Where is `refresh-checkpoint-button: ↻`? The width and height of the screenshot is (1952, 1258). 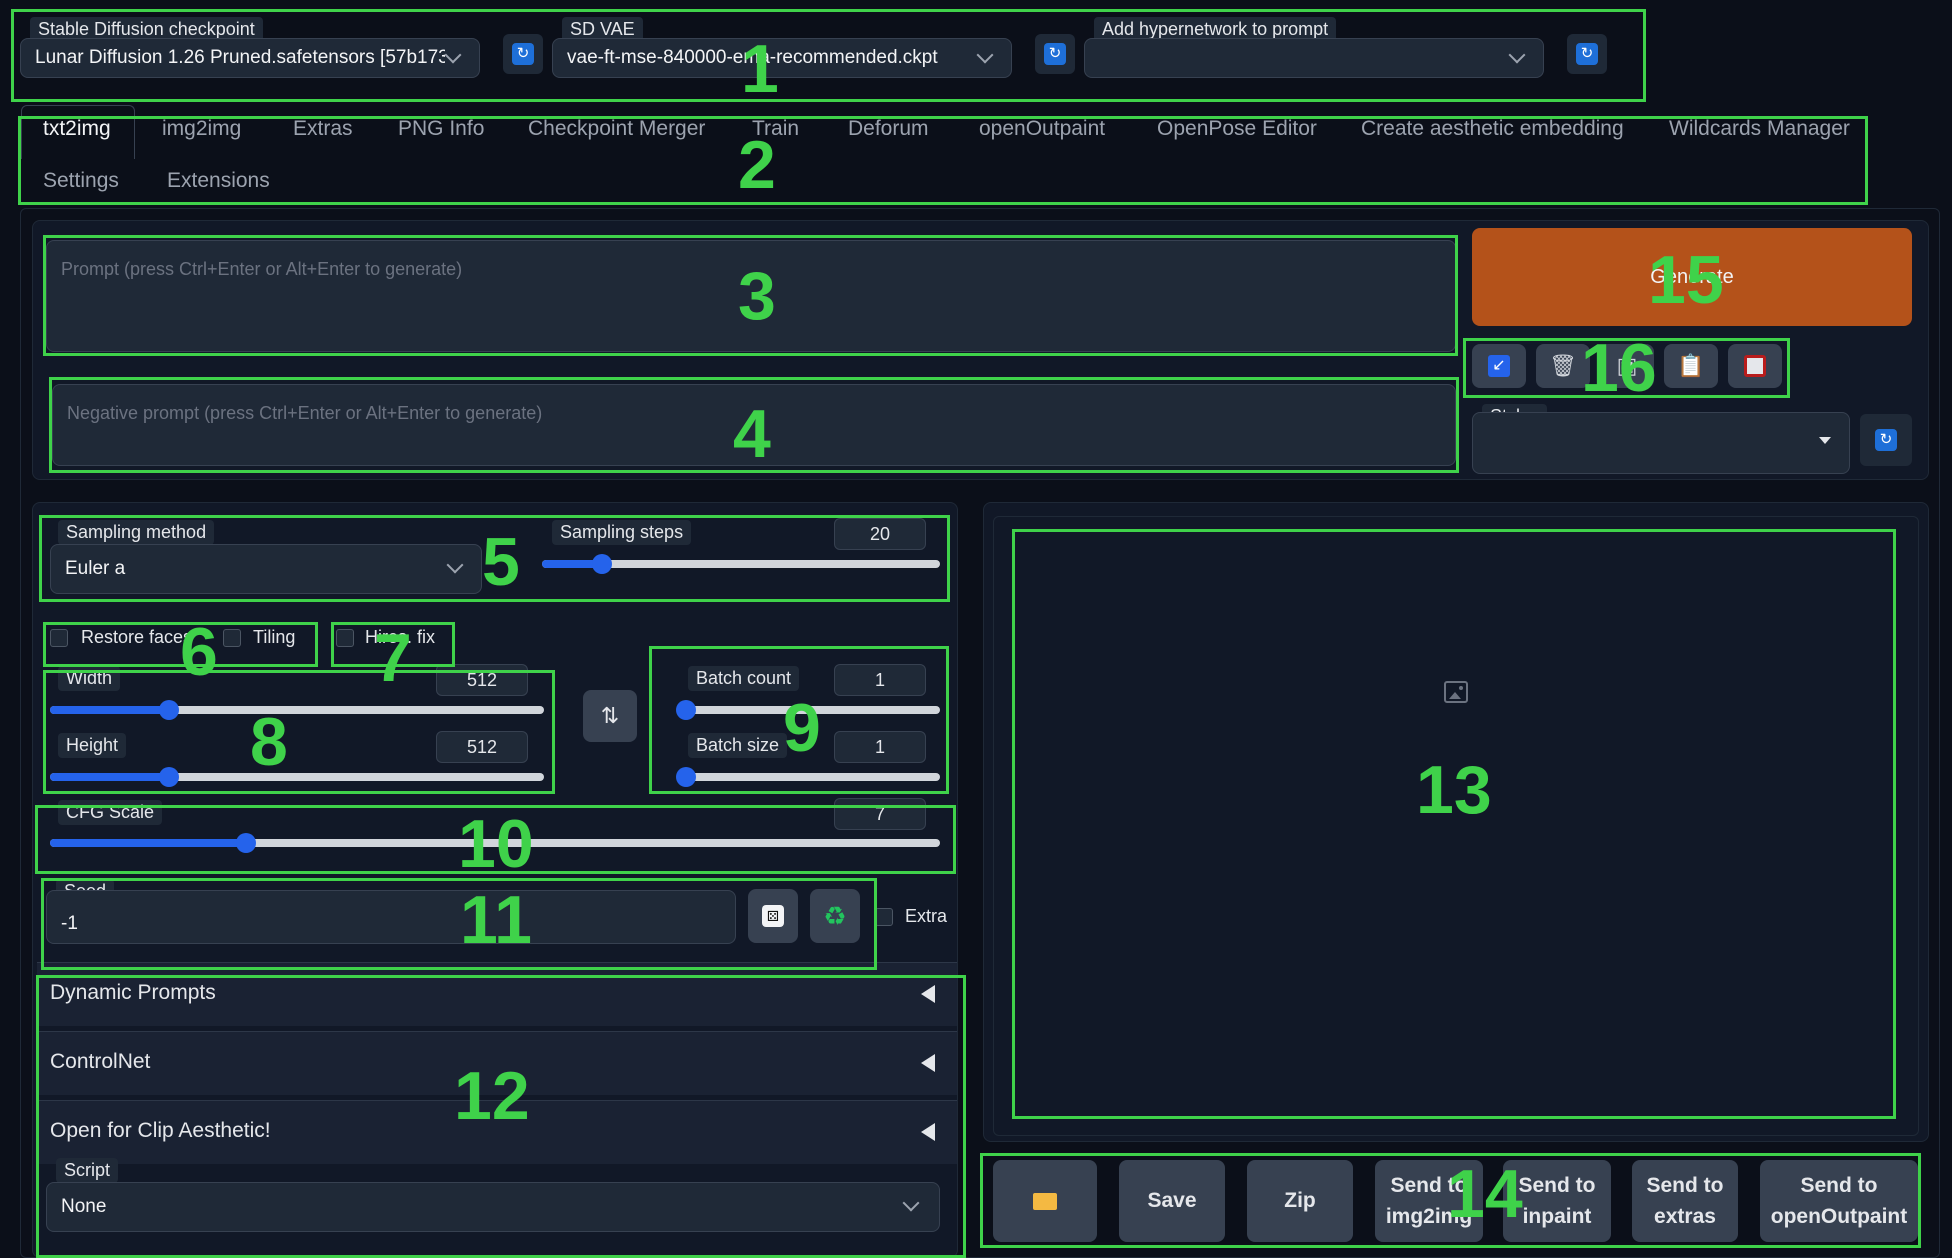
refresh-checkpoint-button: ↻ is located at coordinates (523, 54).